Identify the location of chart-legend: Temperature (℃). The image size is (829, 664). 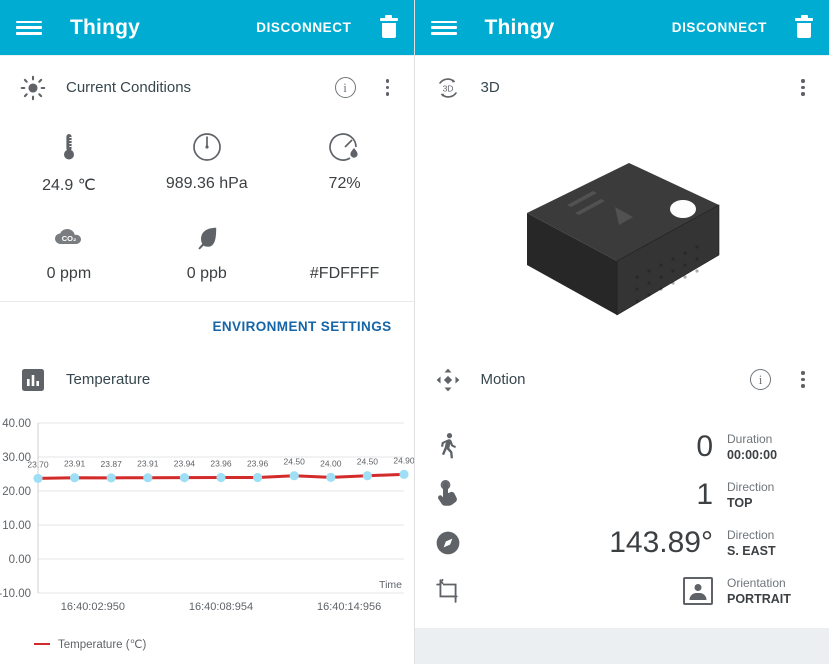
(207, 644).